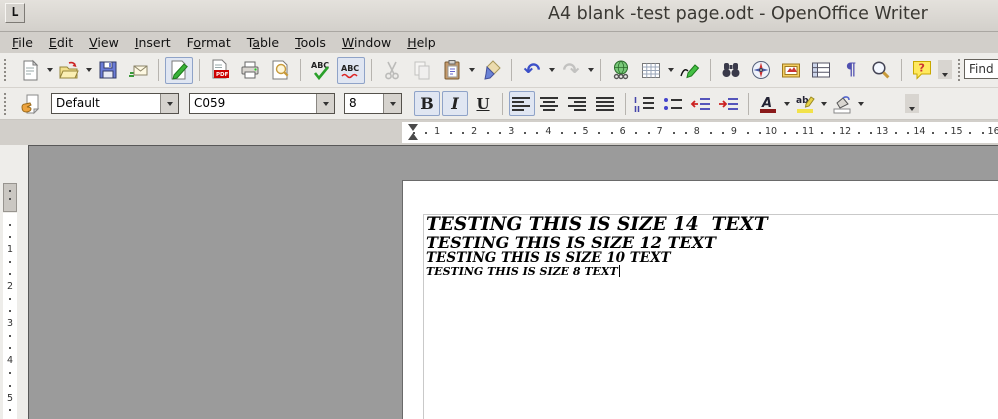 Image resolution: width=998 pixels, height=419 pixels. I want to click on menu-window: Window, so click(366, 42).